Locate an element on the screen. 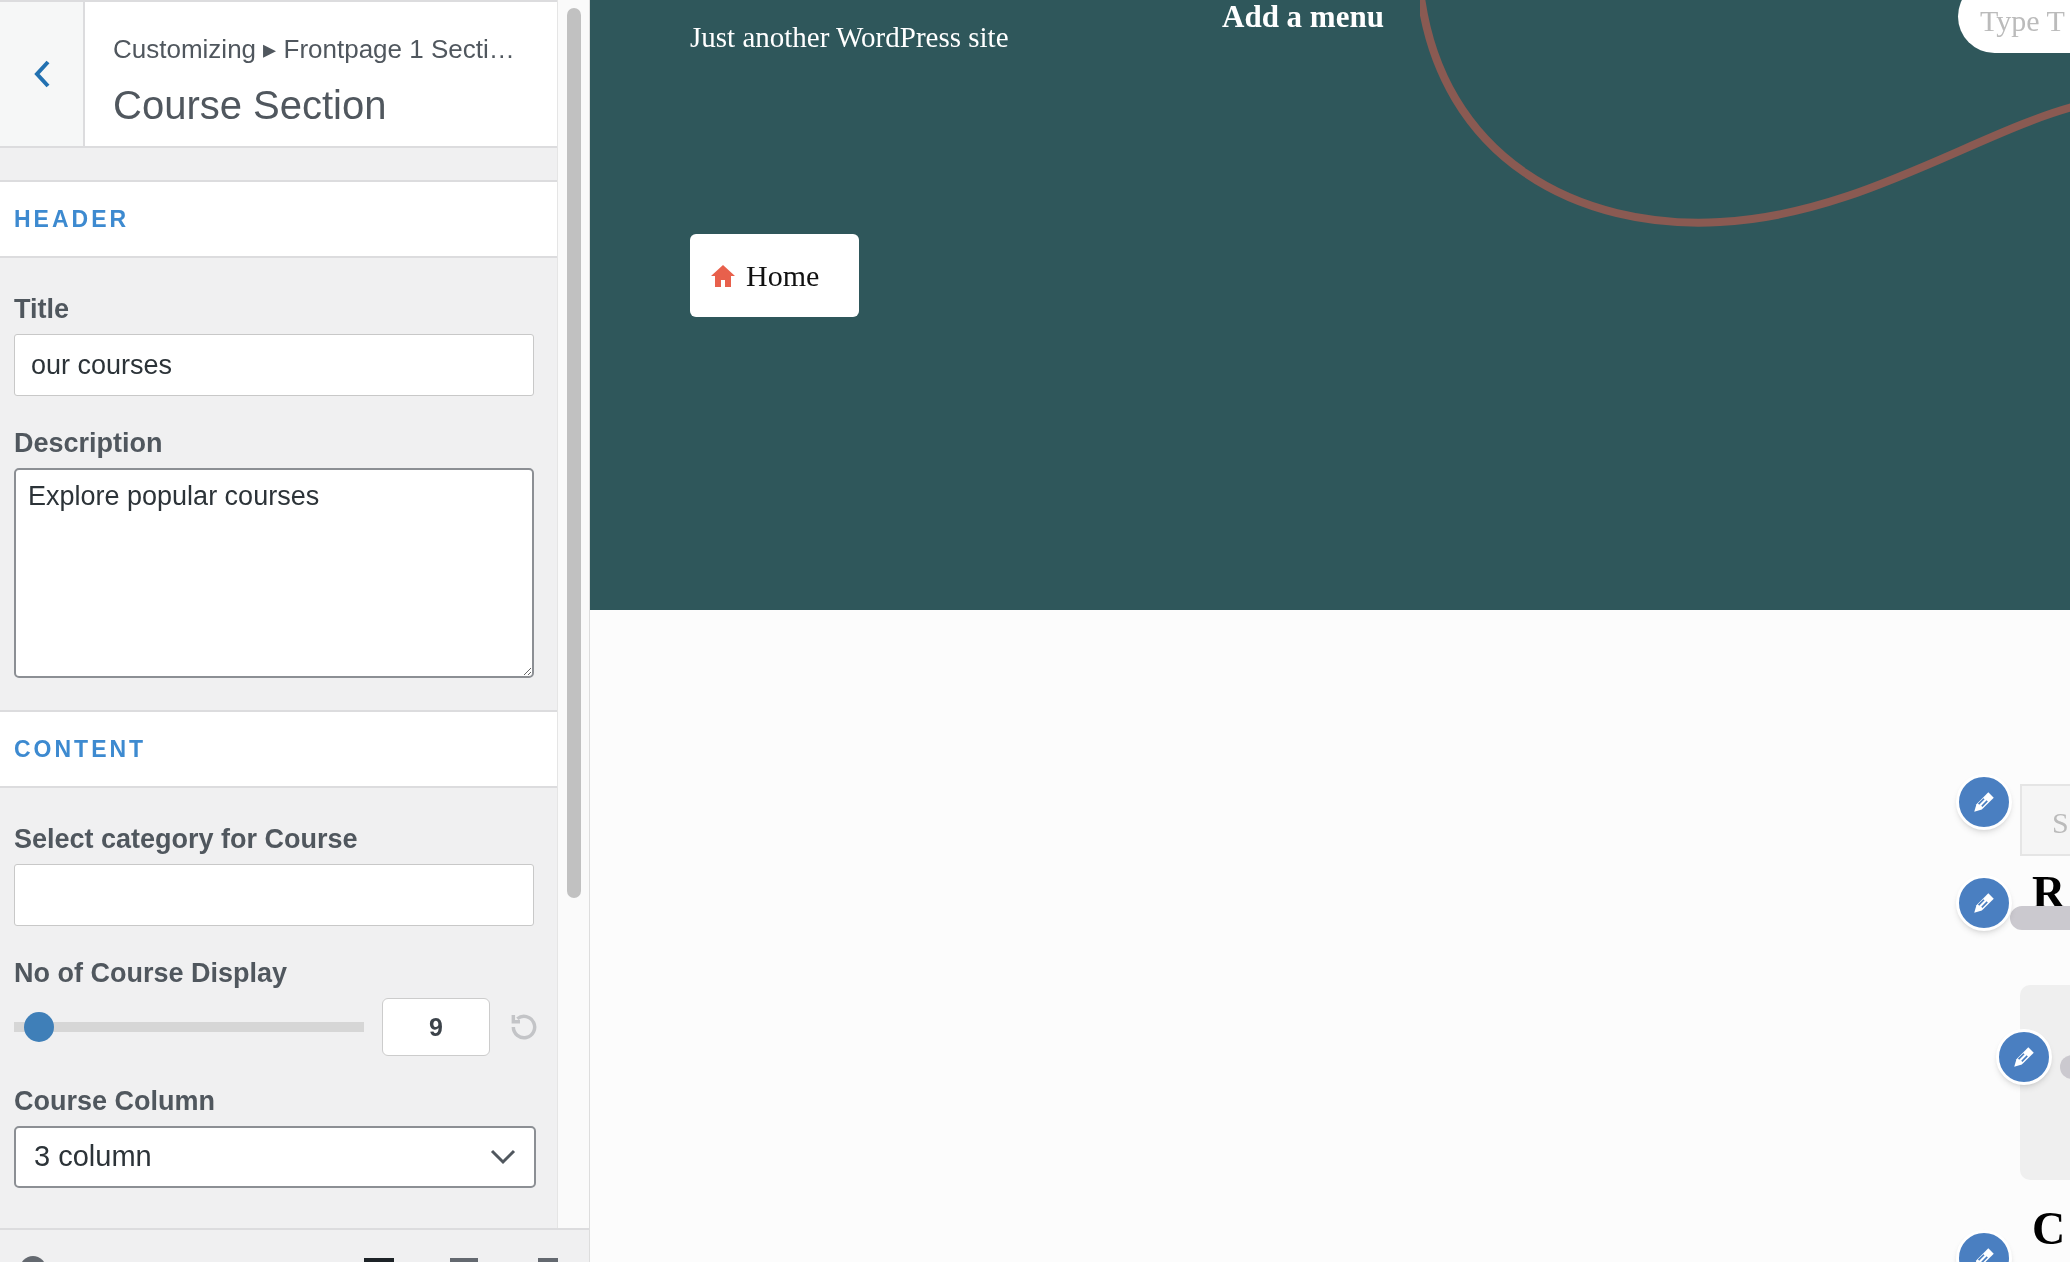 This screenshot has width=2070, height=1262. home-icon is located at coordinates (723, 275).